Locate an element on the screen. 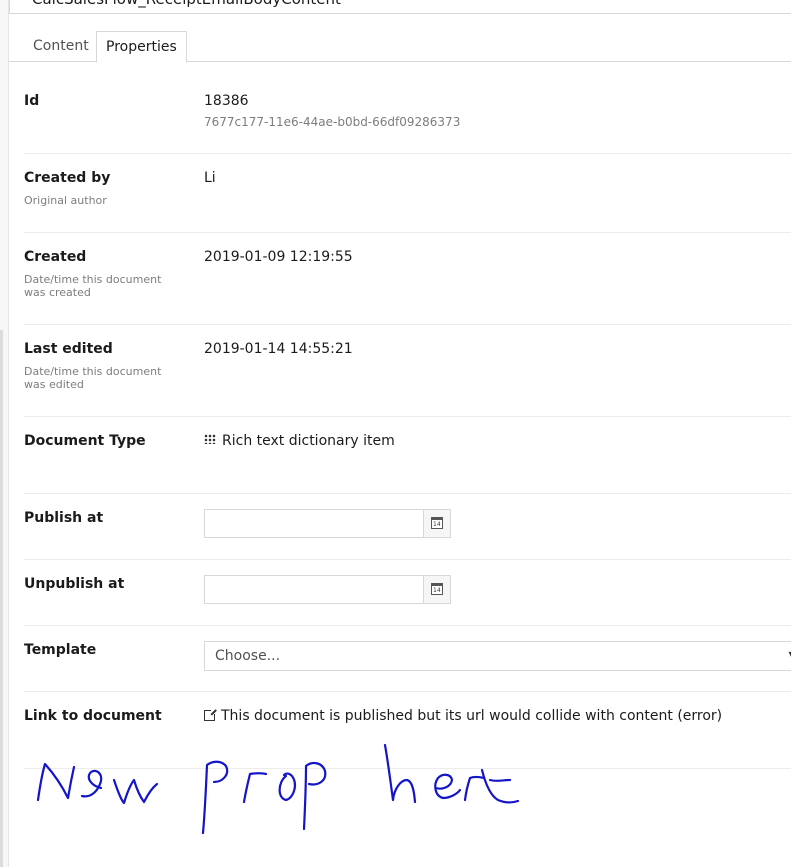 Image resolution: width=791 pixels, height=867 pixels. last-edited-value: 2019-01-14 14:55:21 is located at coordinates (278, 349).